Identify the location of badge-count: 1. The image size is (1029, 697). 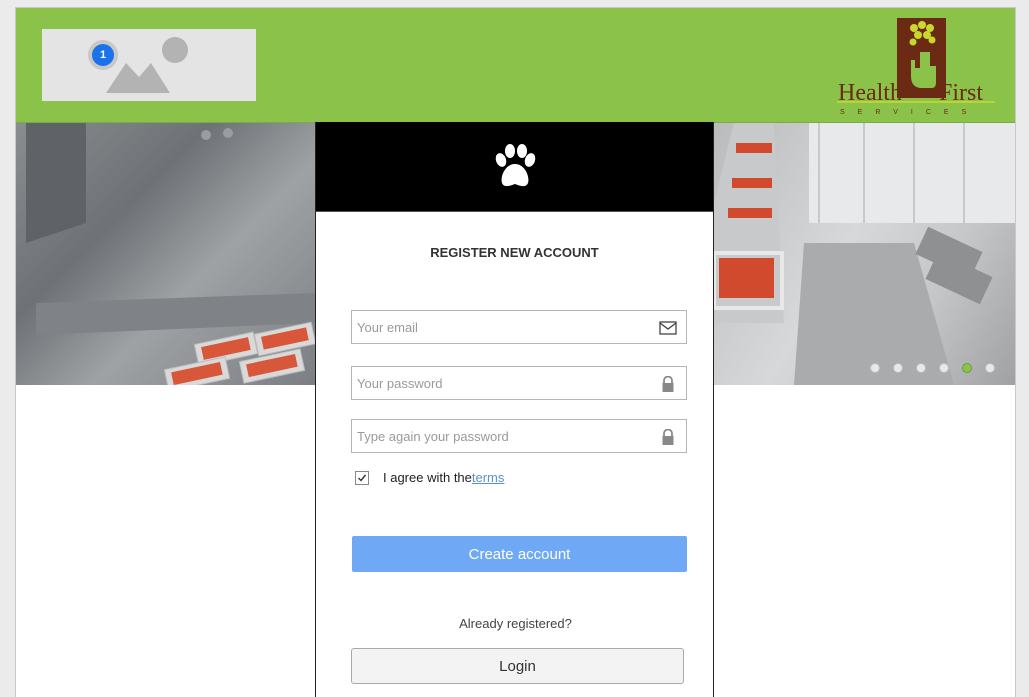
(103, 55).